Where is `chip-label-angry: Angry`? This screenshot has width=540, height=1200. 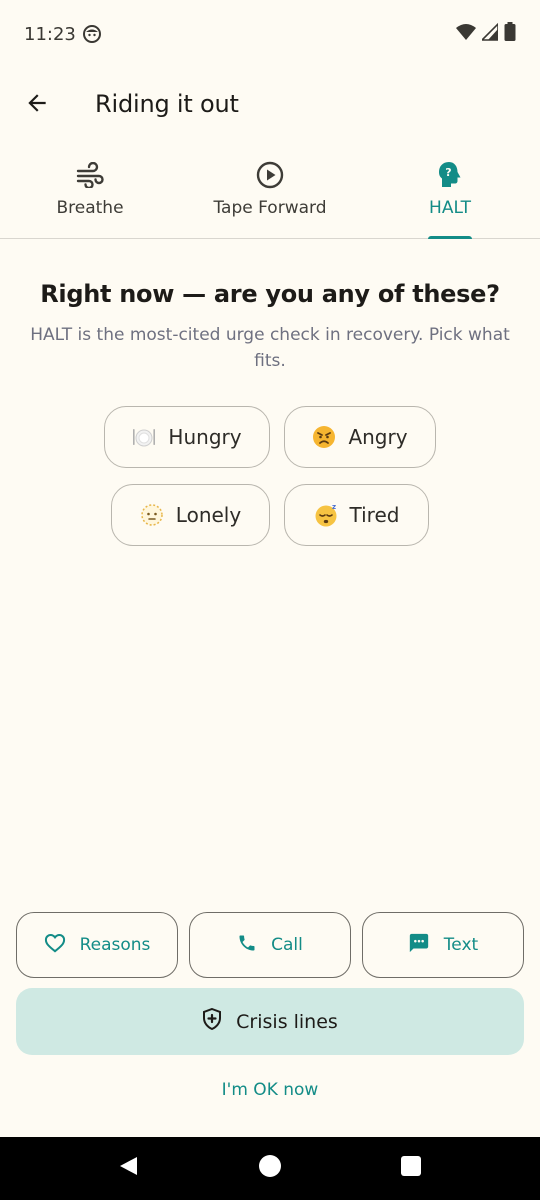 chip-label-angry: Angry is located at coordinates (378, 437).